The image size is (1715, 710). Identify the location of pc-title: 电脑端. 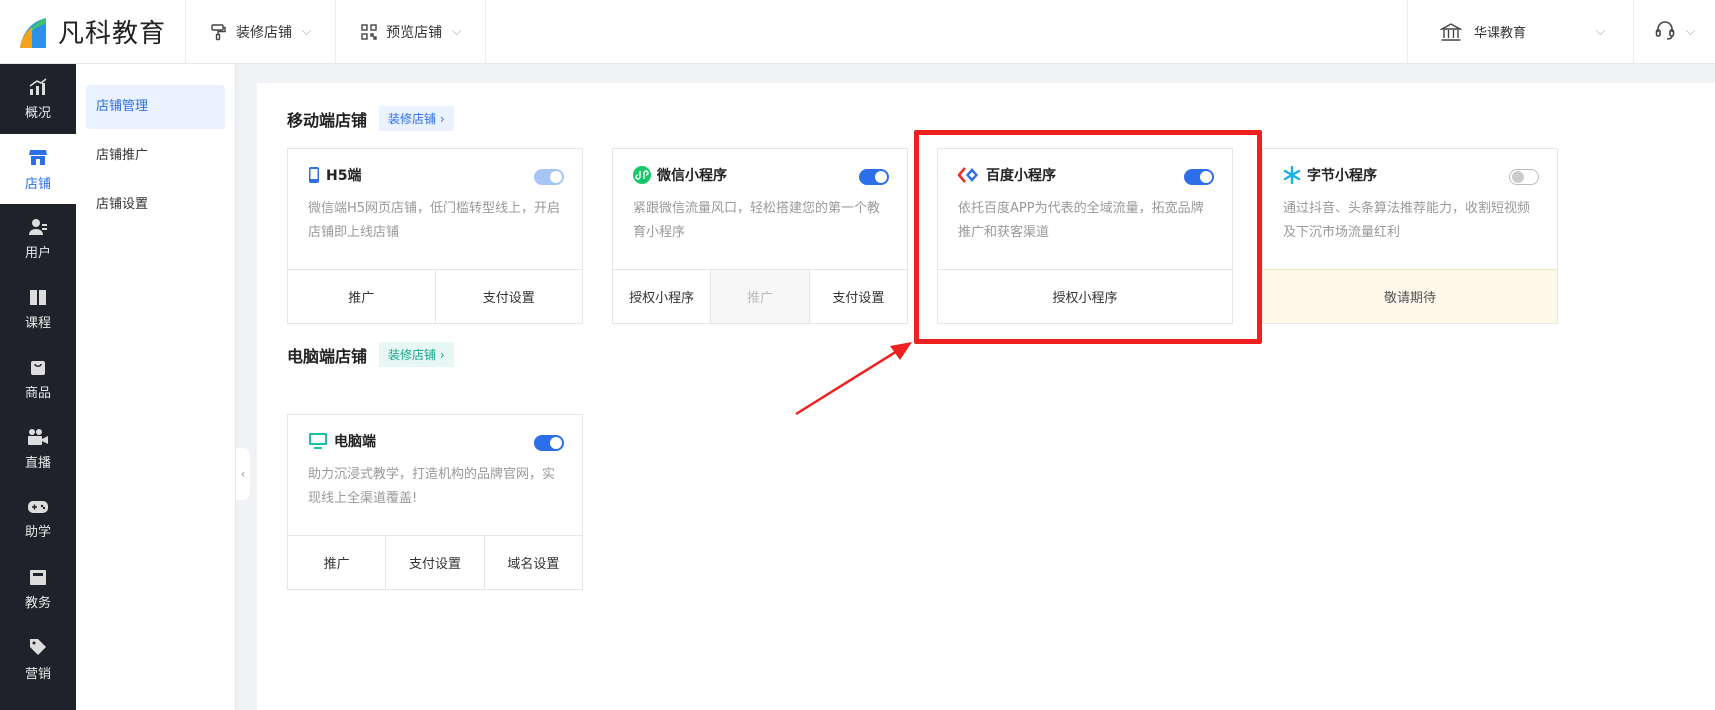
(355, 442).